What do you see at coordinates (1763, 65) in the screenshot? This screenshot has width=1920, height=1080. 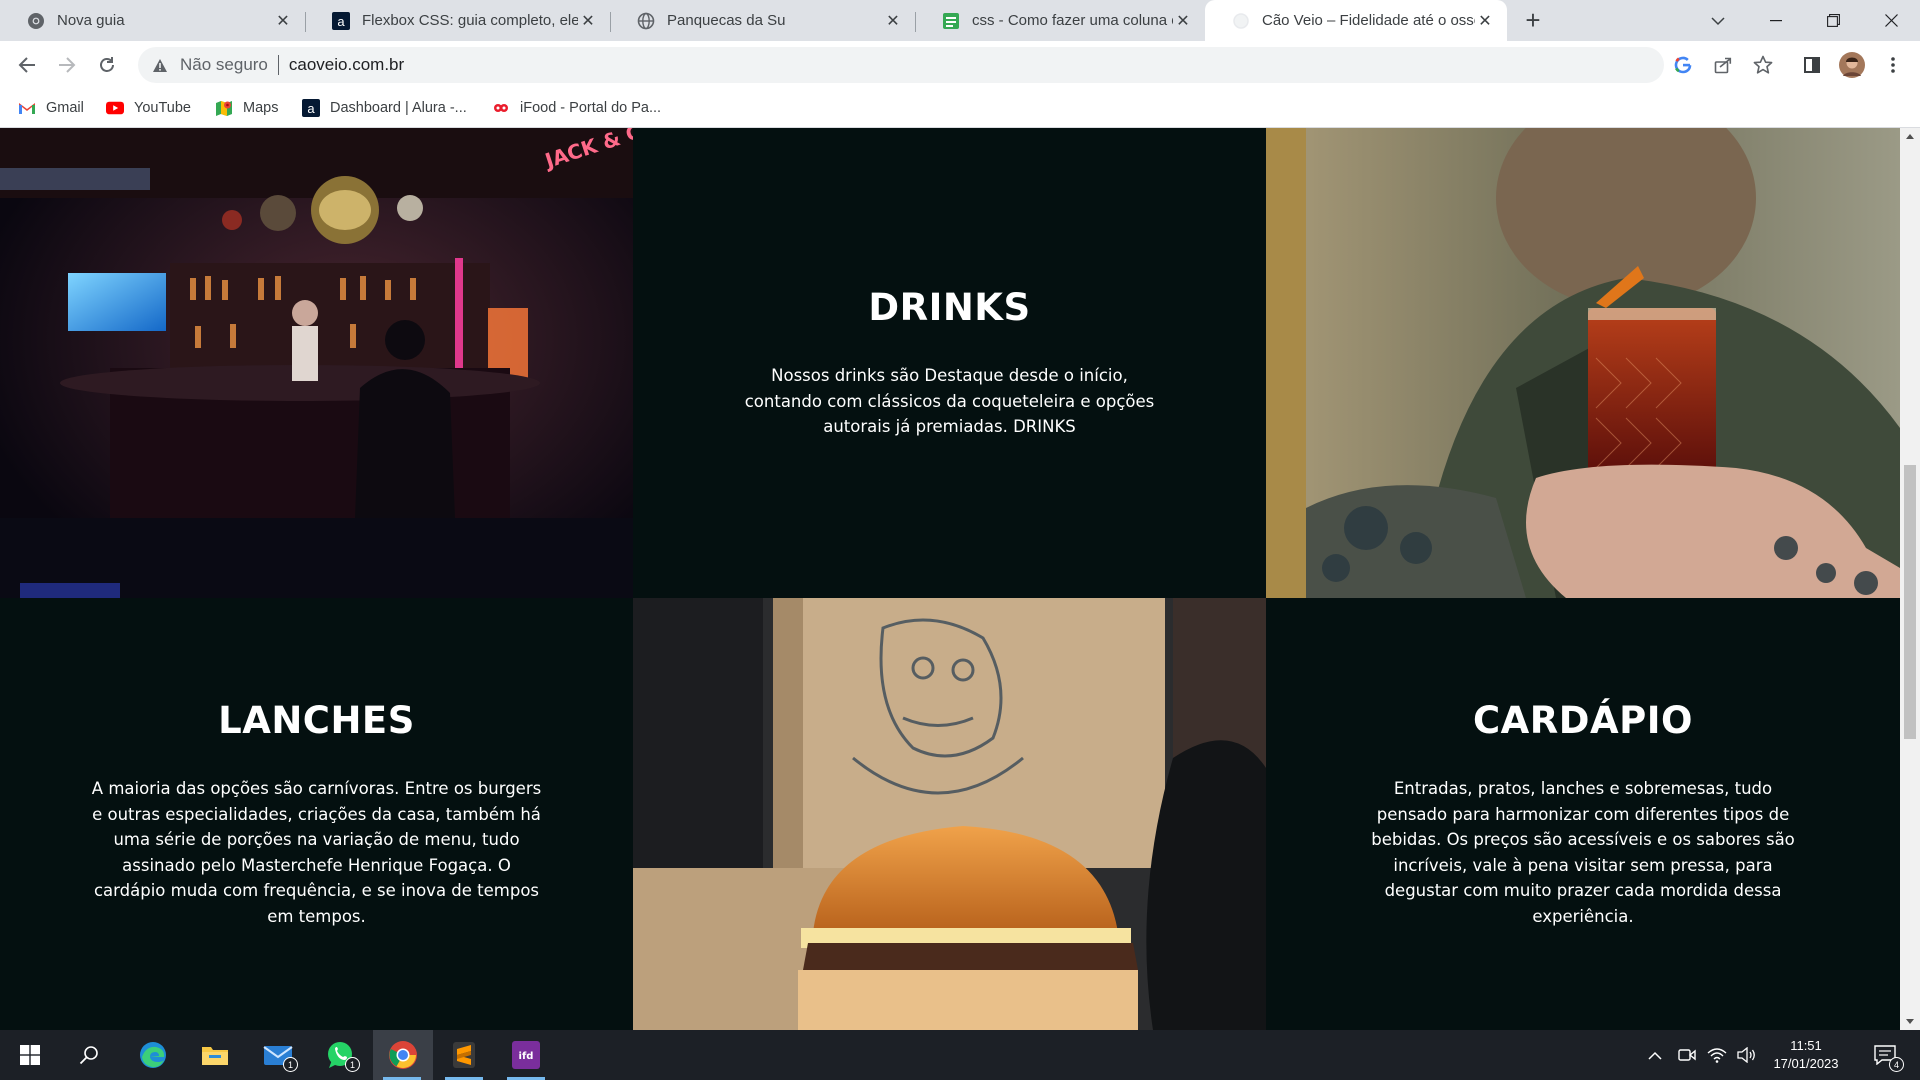 I see `bookmark-star-icon` at bounding box center [1763, 65].